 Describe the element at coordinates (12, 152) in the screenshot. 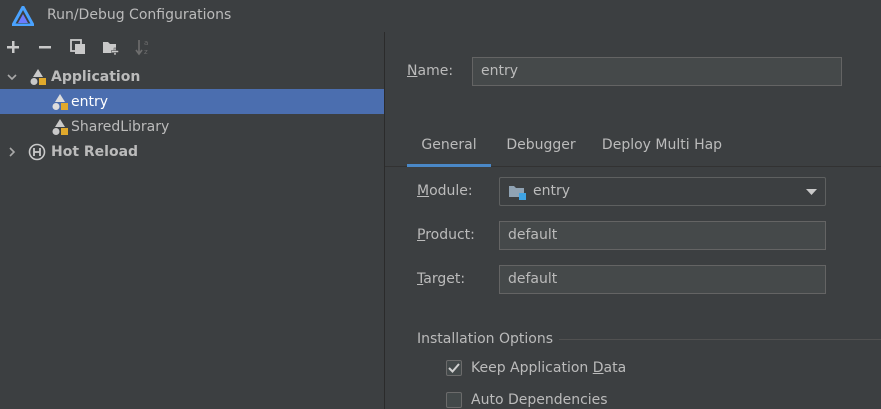

I see `chevron-right-icon` at that location.